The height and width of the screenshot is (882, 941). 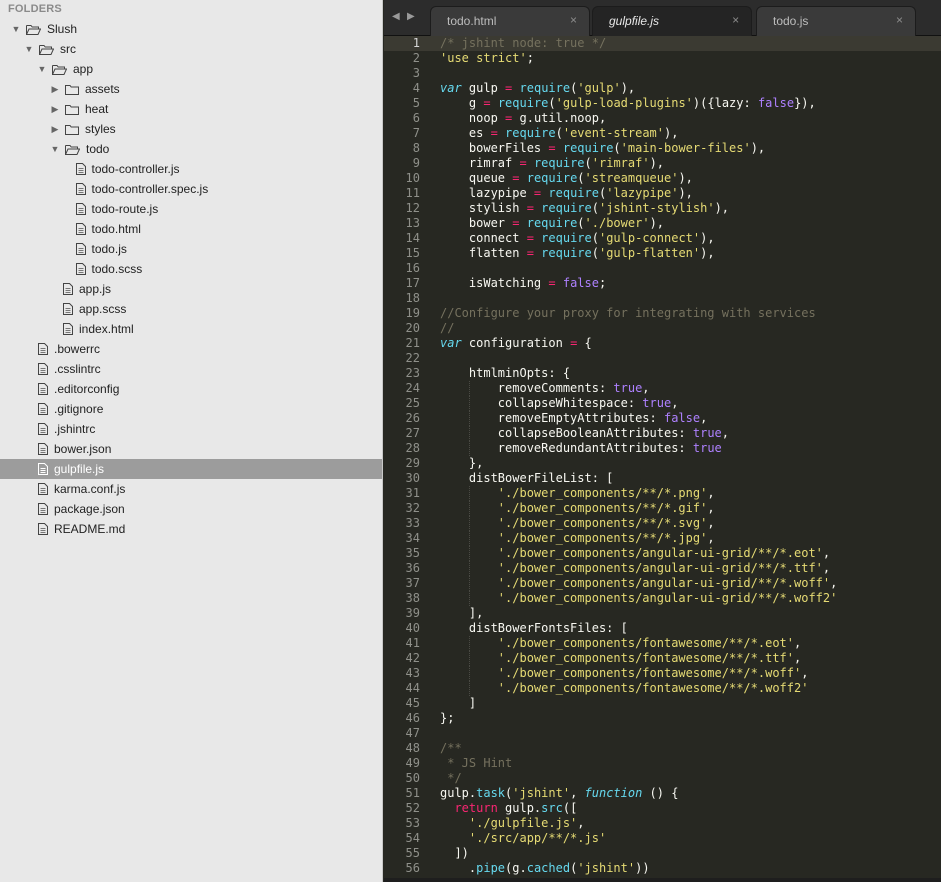 What do you see at coordinates (662, 448) in the screenshot?
I see `code-line: 28 removeRedundantAttributes: true` at bounding box center [662, 448].